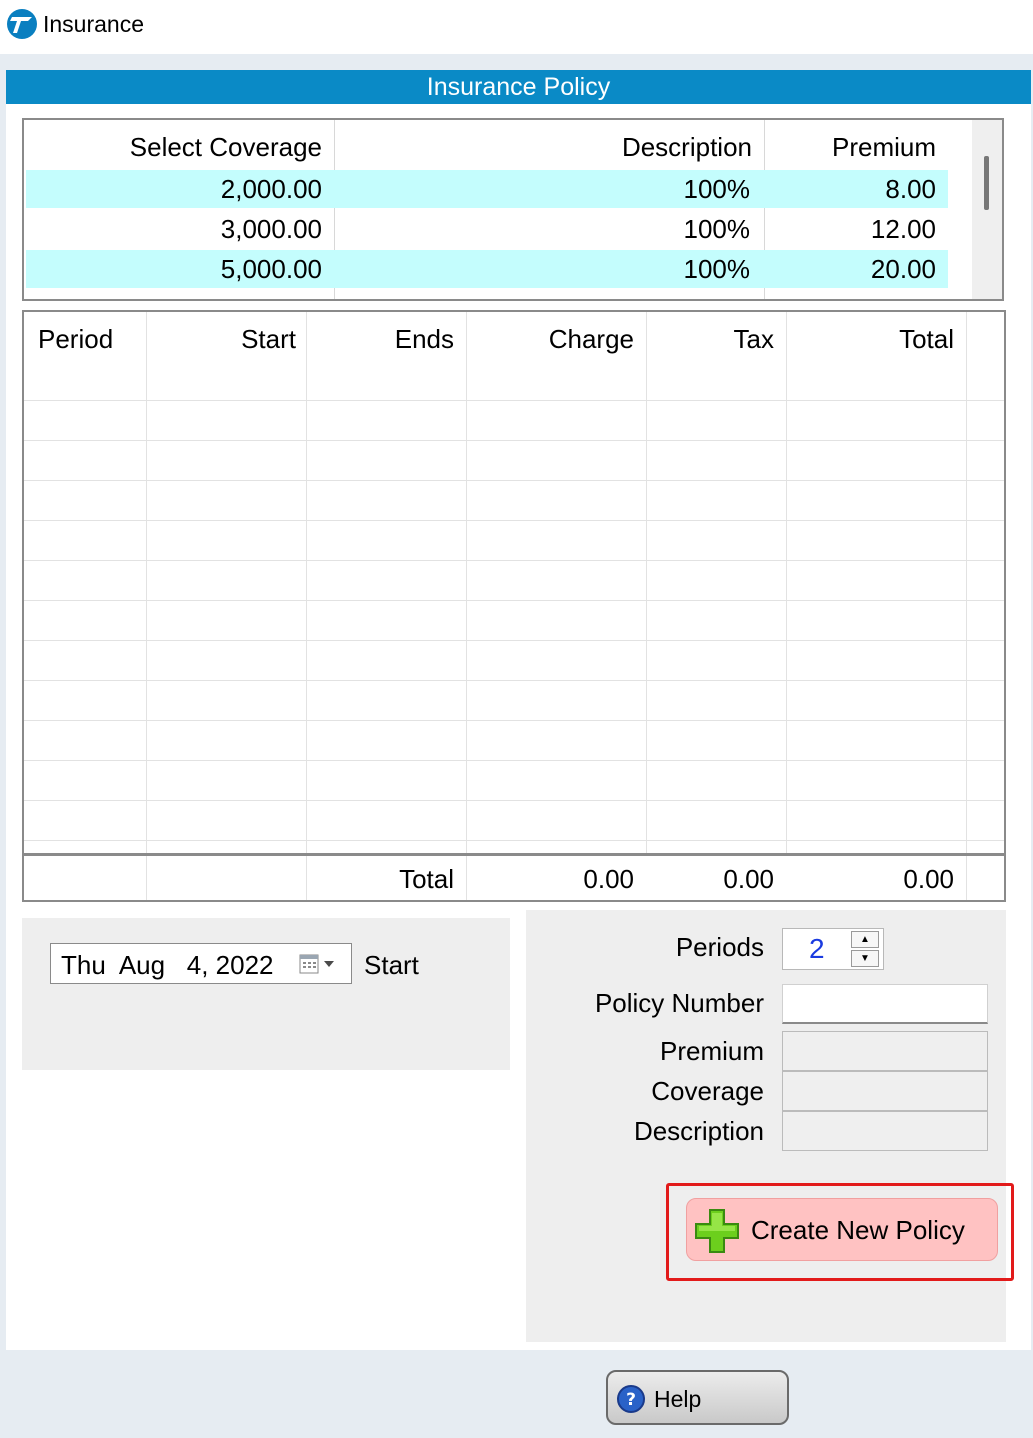 The width and height of the screenshot is (1033, 1438). I want to click on total-total: 0.00, so click(928, 879).